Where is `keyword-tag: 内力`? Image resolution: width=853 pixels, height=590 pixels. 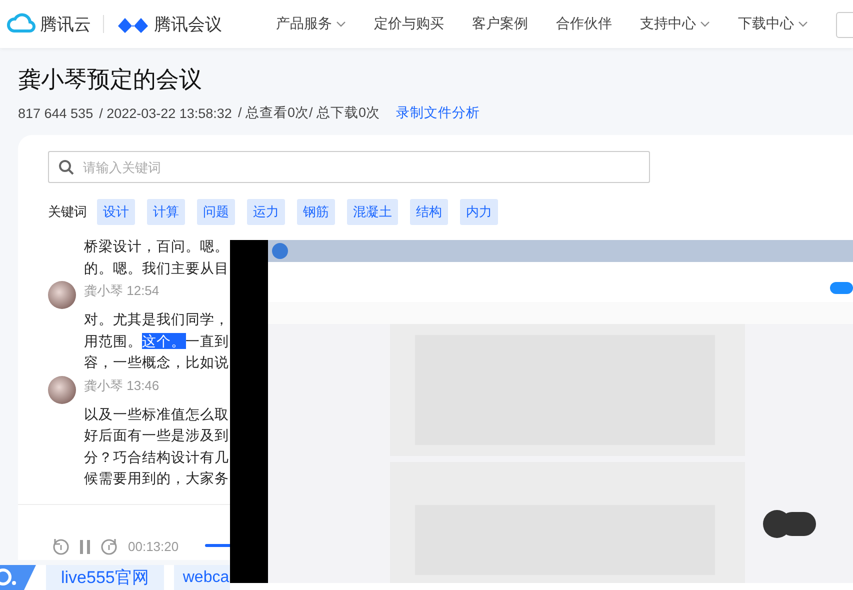 keyword-tag: 内力 is located at coordinates (479, 212).